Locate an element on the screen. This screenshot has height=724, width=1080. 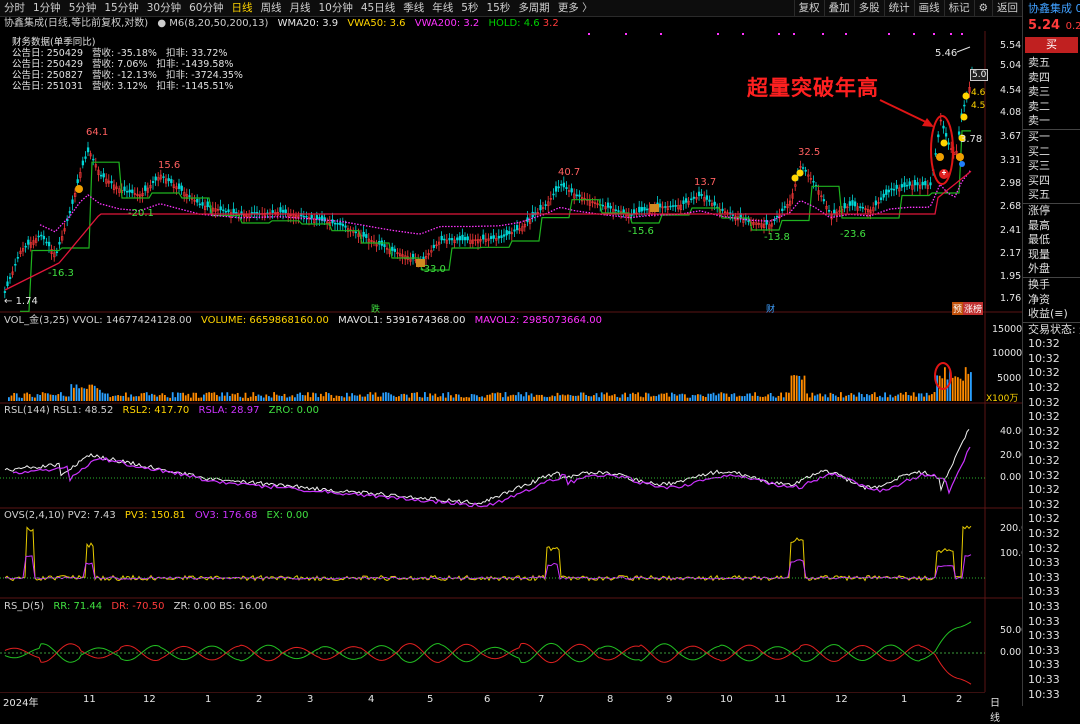
ov3-value: OV3: 176.68 is located at coordinates (226, 515).